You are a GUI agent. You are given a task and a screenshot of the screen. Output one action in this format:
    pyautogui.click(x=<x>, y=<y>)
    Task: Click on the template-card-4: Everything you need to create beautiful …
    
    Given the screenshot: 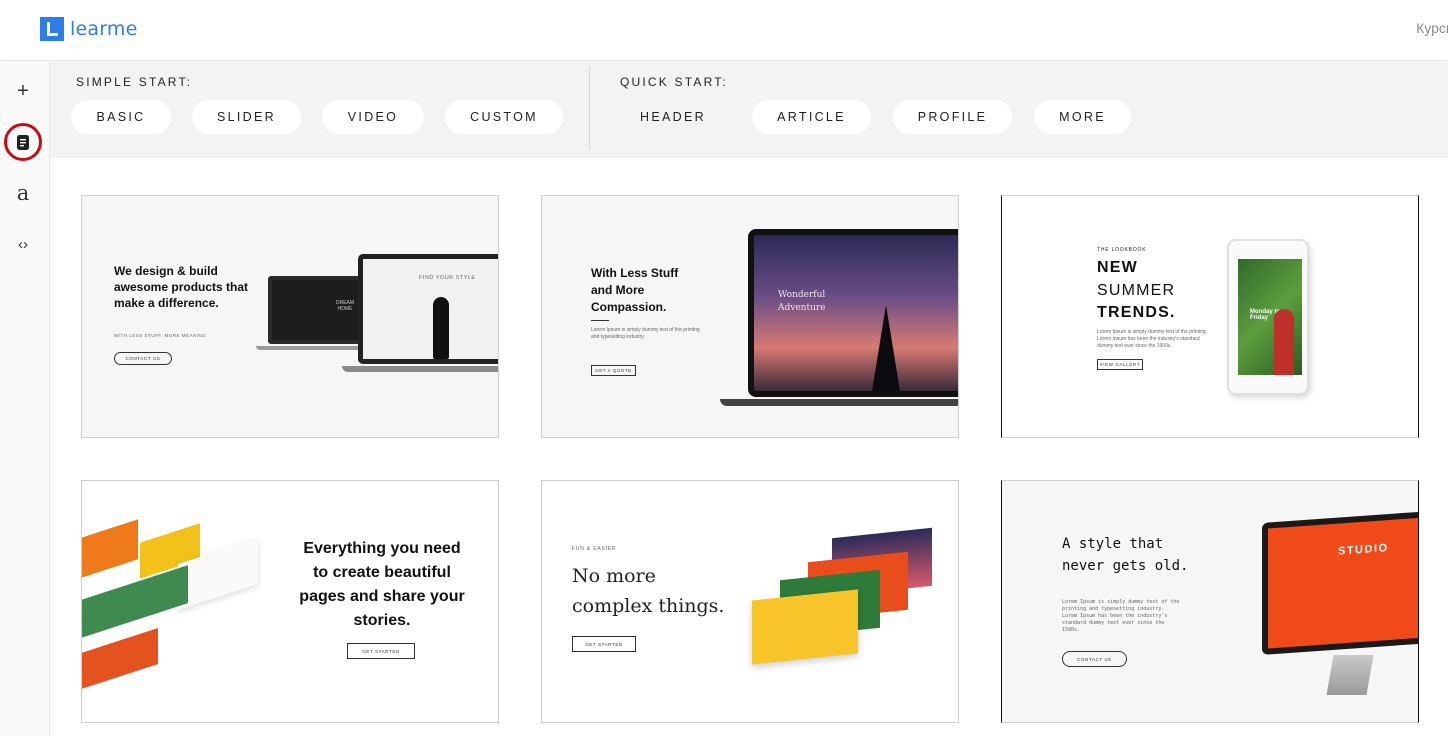 What is the action you would take?
    pyautogui.click(x=290, y=601)
    